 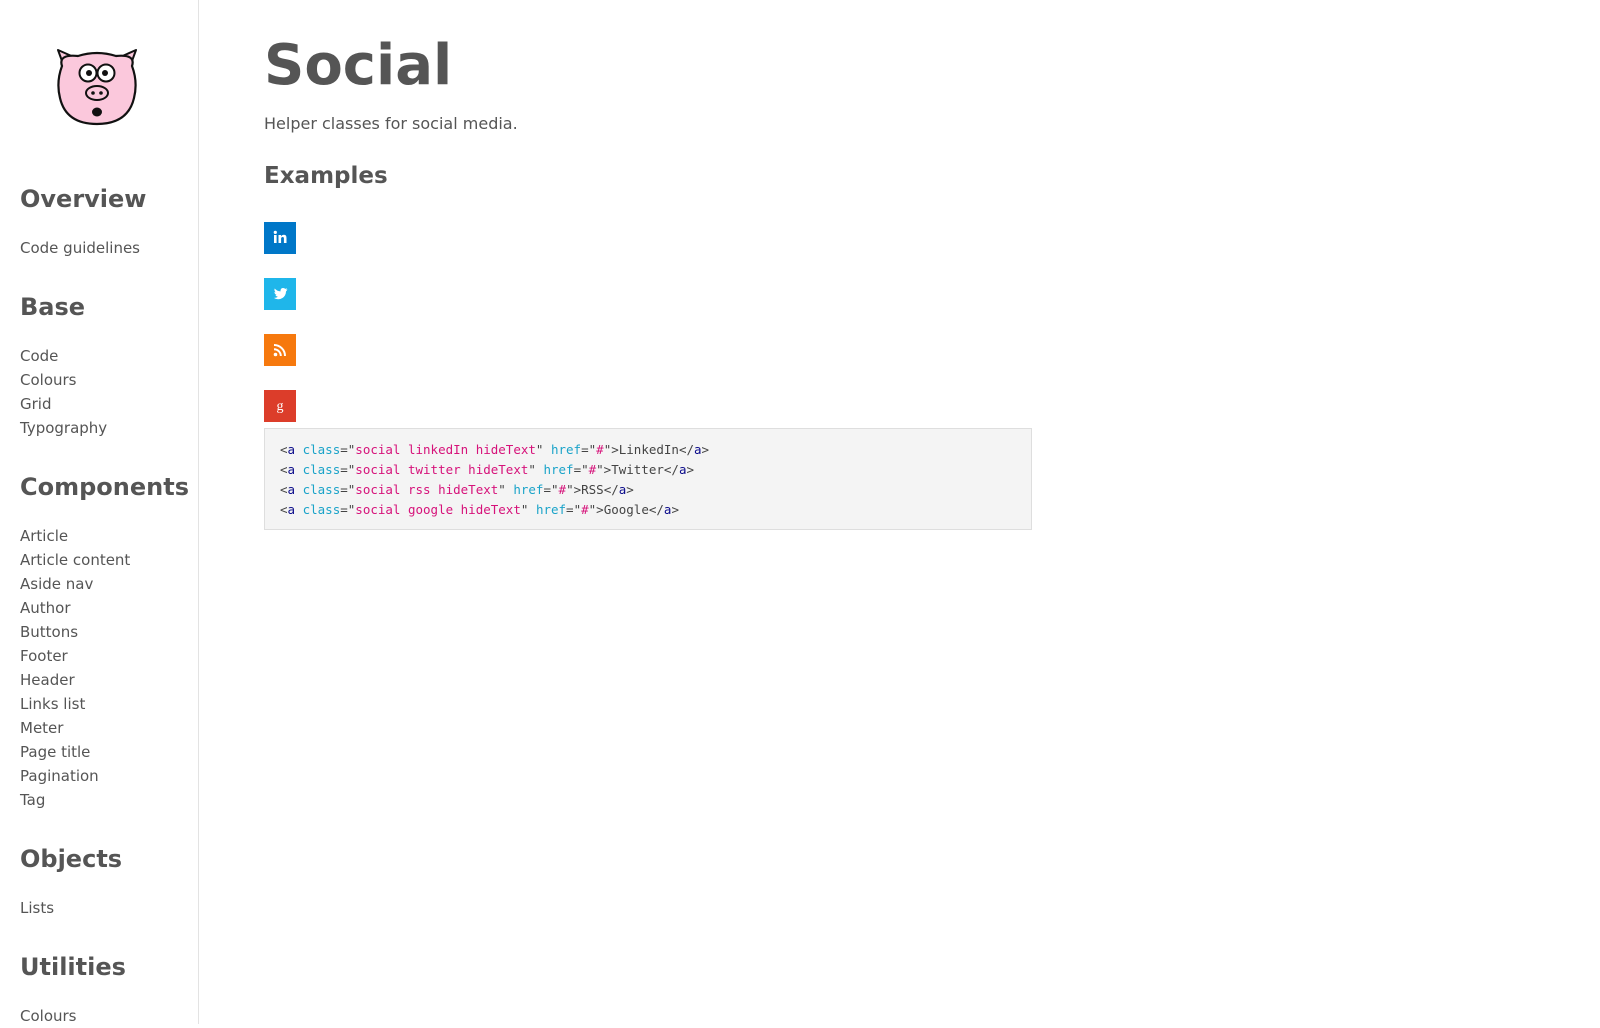 I want to click on nav-list-base: Code Colours Grid Typography, so click(x=63, y=392).